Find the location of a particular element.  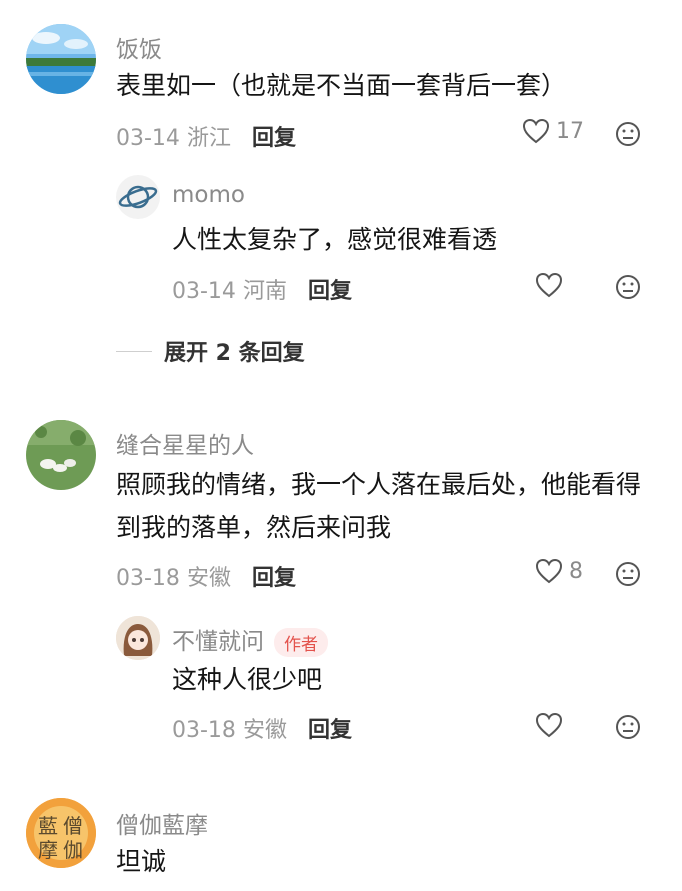

like-button: 8 is located at coordinates (559, 571).